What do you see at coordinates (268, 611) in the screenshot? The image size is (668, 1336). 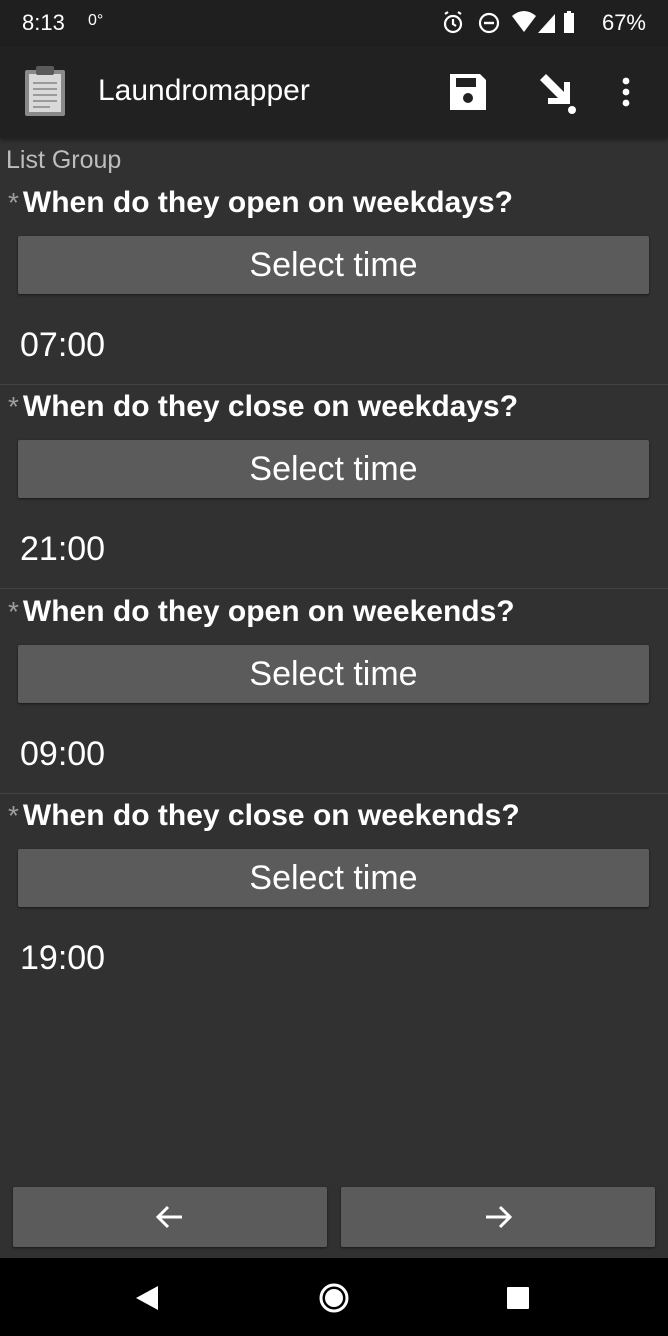 I see `question-label: When do they open on weekends?` at bounding box center [268, 611].